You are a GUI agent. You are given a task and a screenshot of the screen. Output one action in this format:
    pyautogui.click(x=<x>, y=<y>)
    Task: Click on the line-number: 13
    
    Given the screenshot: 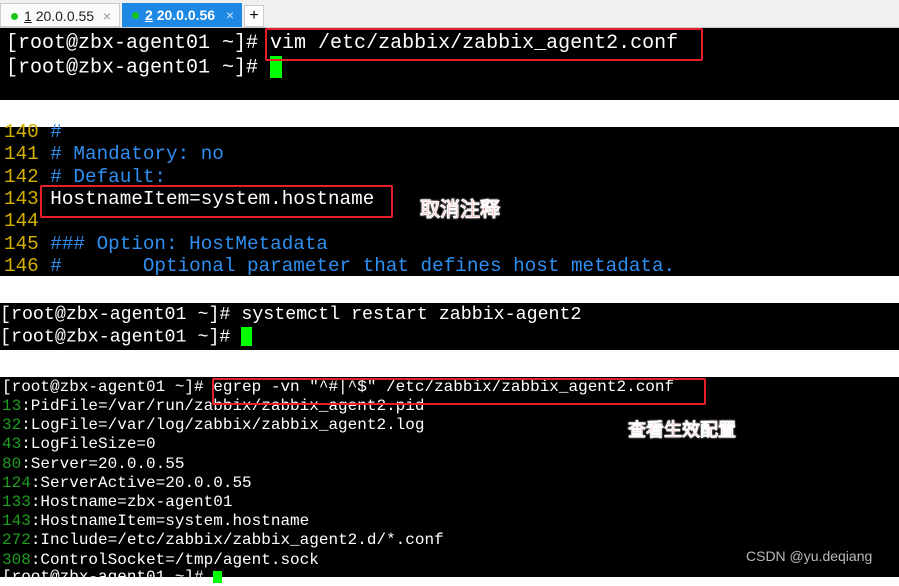 What is the action you would take?
    pyautogui.click(x=12, y=406)
    